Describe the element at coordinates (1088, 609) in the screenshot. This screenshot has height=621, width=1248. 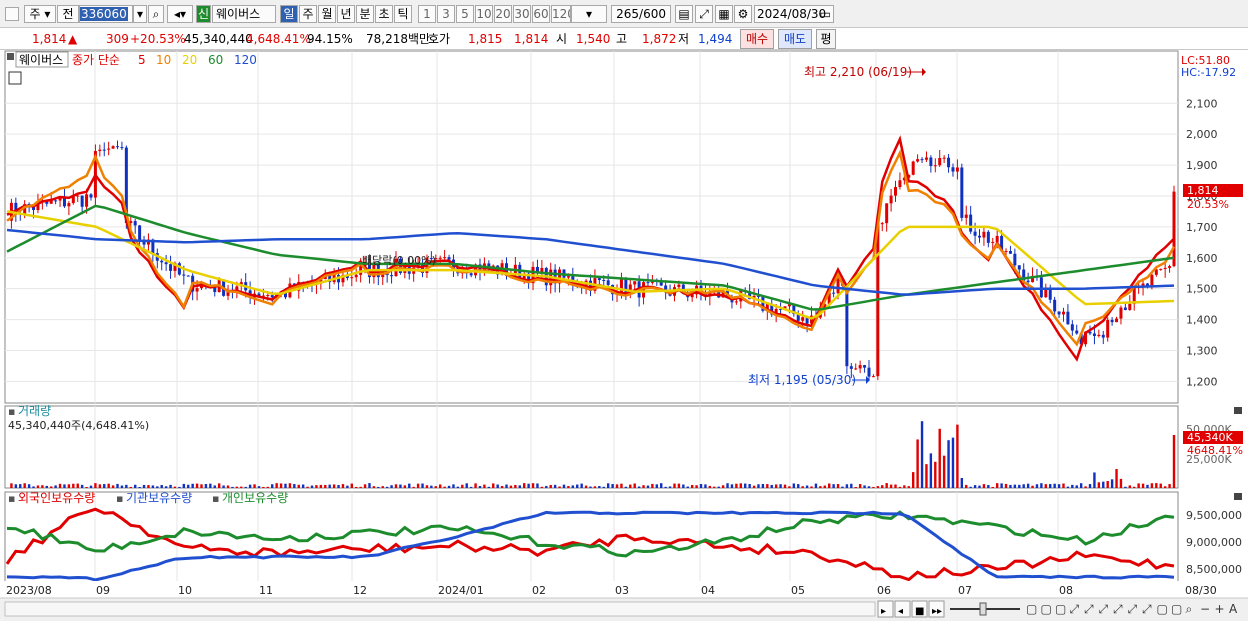
I see `tool-icon-4: ⤢` at that location.